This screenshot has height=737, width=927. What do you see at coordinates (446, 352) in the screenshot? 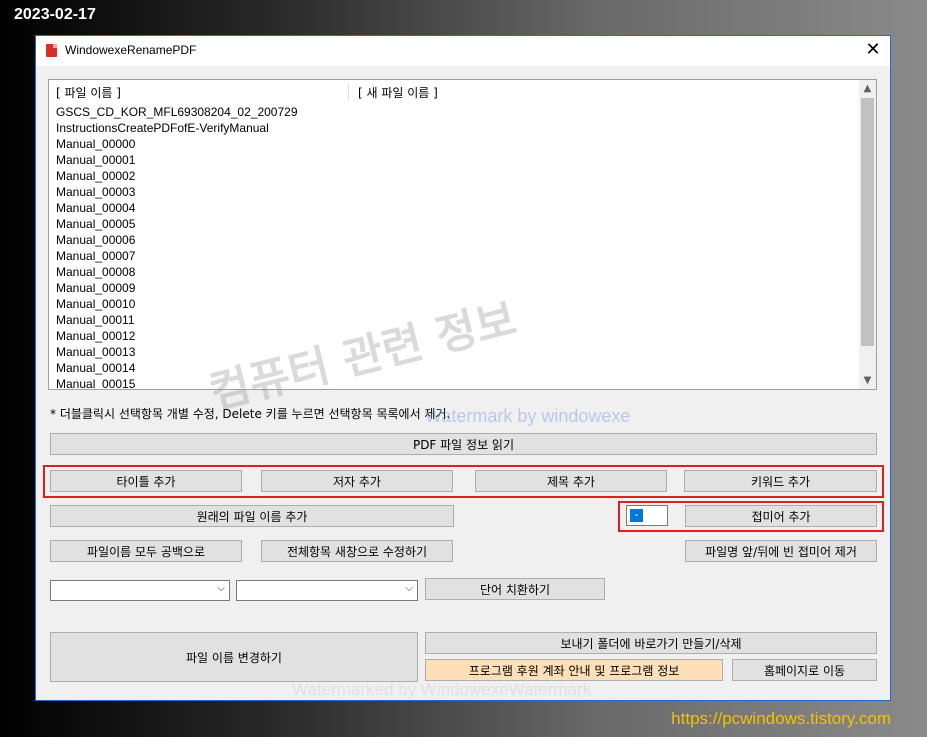
I see `list-item: Manual_00013` at bounding box center [446, 352].